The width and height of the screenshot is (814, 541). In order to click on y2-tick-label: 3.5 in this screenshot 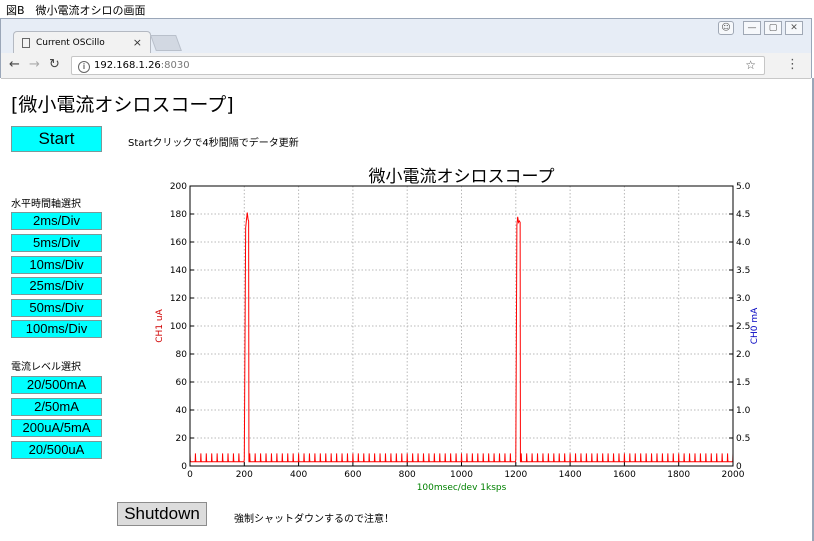, I will do `click(743, 271)`.